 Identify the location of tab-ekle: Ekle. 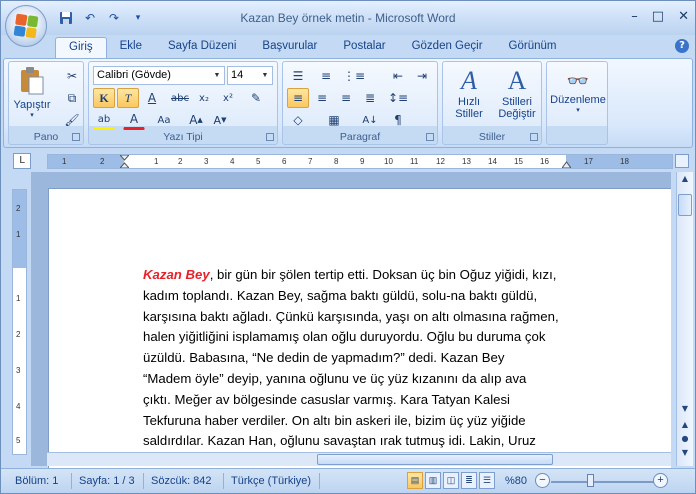
(131, 48).